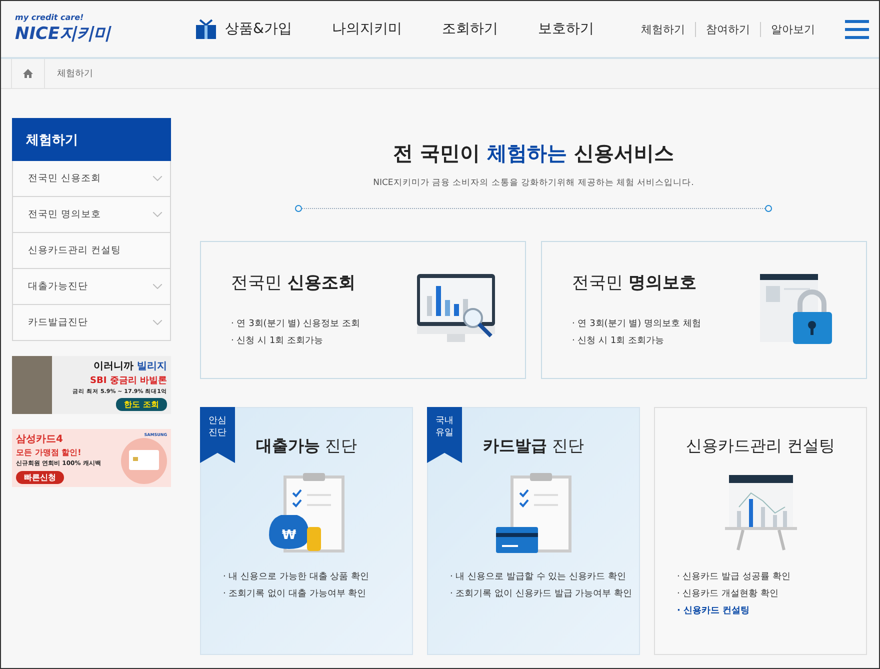 This screenshot has width=880, height=669. Describe the element at coordinates (704, 310) in the screenshot. I see `service-card: 전국민 명의보호 · 연 3회(분기 별) 명의보호 체험 · 신청 시 1회 조회가능` at that location.